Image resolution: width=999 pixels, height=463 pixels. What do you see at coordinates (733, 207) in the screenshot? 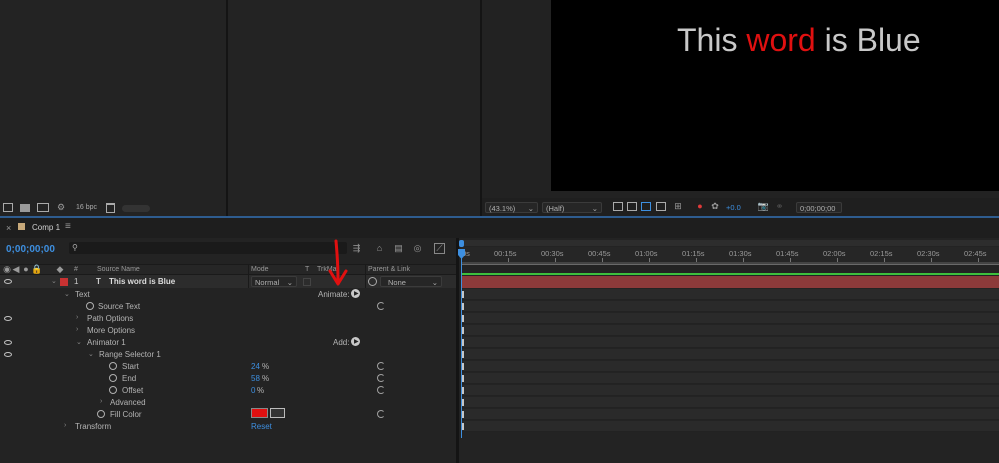
I see `exposure-value: +0.0` at bounding box center [733, 207].